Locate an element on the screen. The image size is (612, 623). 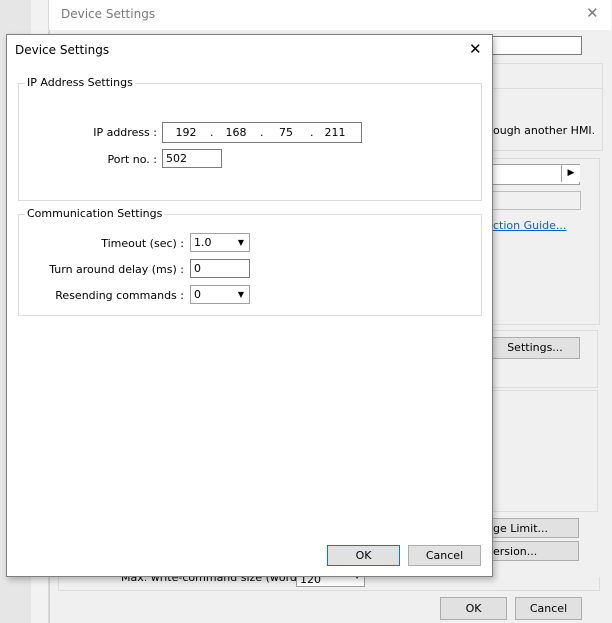
dialog-title: Device Settings is located at coordinates (62, 50).